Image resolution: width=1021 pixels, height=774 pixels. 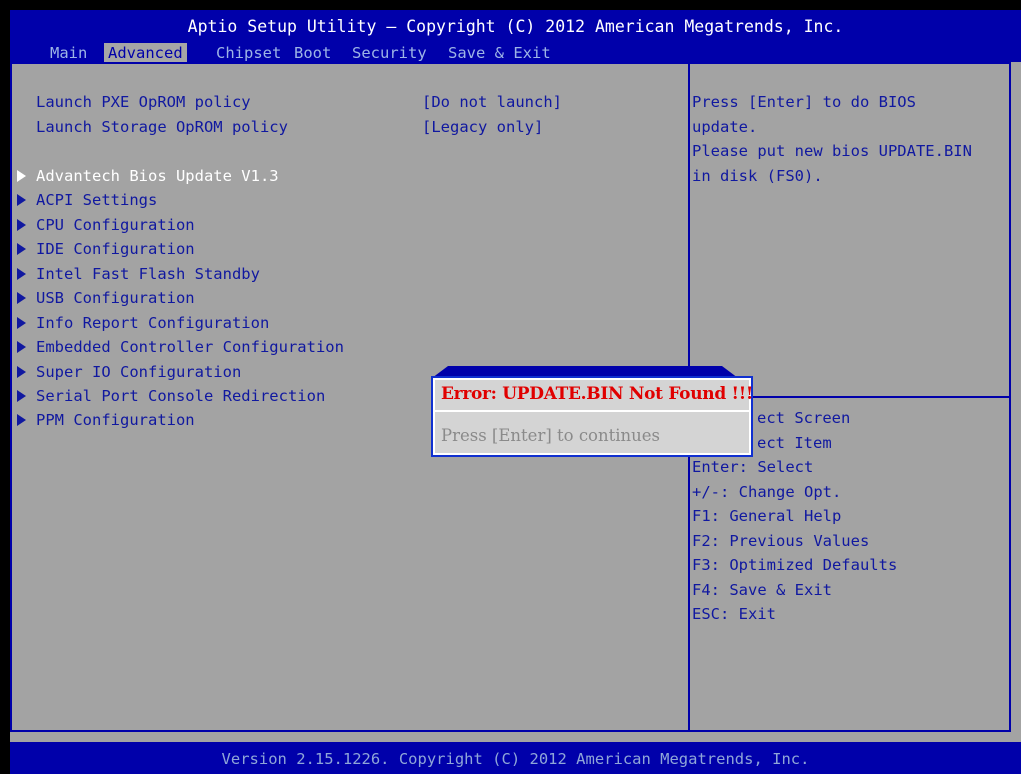 I want to click on dialog-separator, so click(x=592, y=411).